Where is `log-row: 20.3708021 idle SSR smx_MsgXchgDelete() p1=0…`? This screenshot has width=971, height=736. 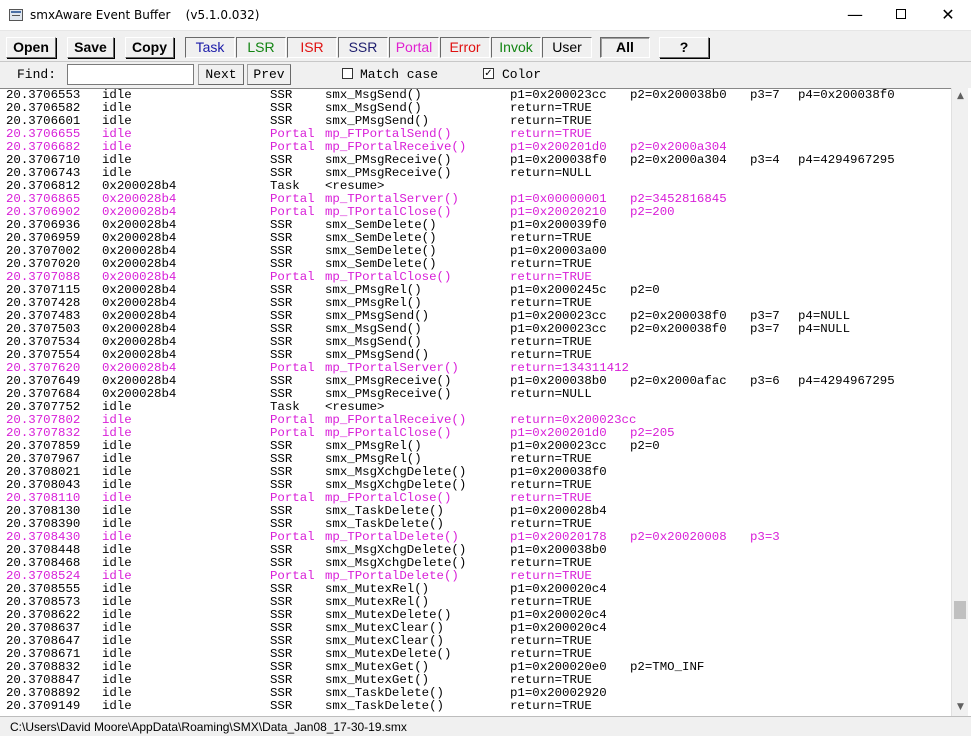 log-row: 20.3708021 idle SSR smx_MsgXchgDelete() p1=0… is located at coordinates (475, 472).